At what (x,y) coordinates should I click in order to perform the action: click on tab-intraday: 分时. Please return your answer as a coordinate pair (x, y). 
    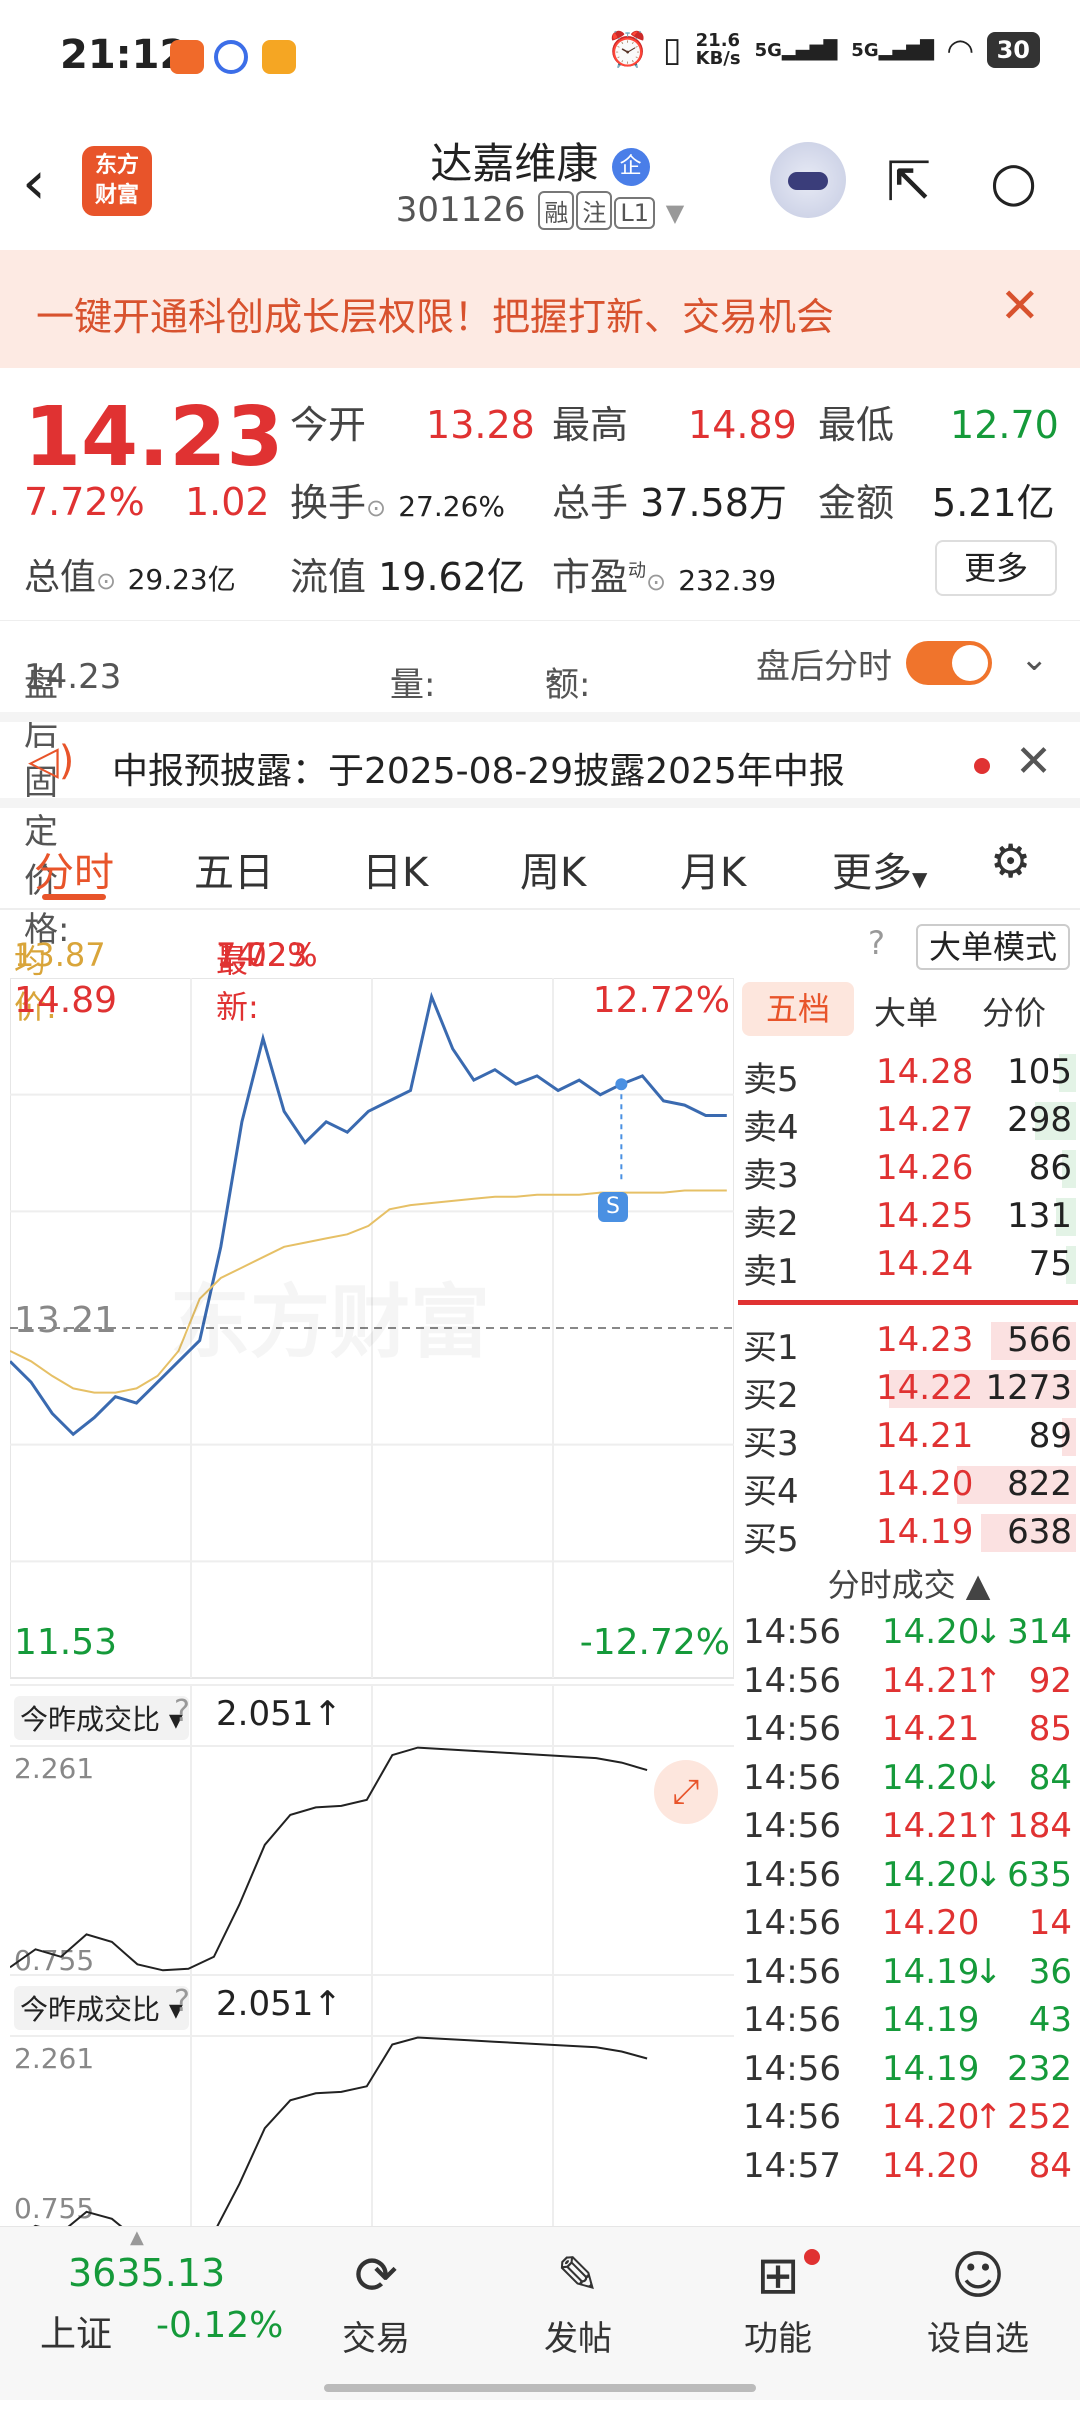
    Looking at the image, I should click on (74, 869).